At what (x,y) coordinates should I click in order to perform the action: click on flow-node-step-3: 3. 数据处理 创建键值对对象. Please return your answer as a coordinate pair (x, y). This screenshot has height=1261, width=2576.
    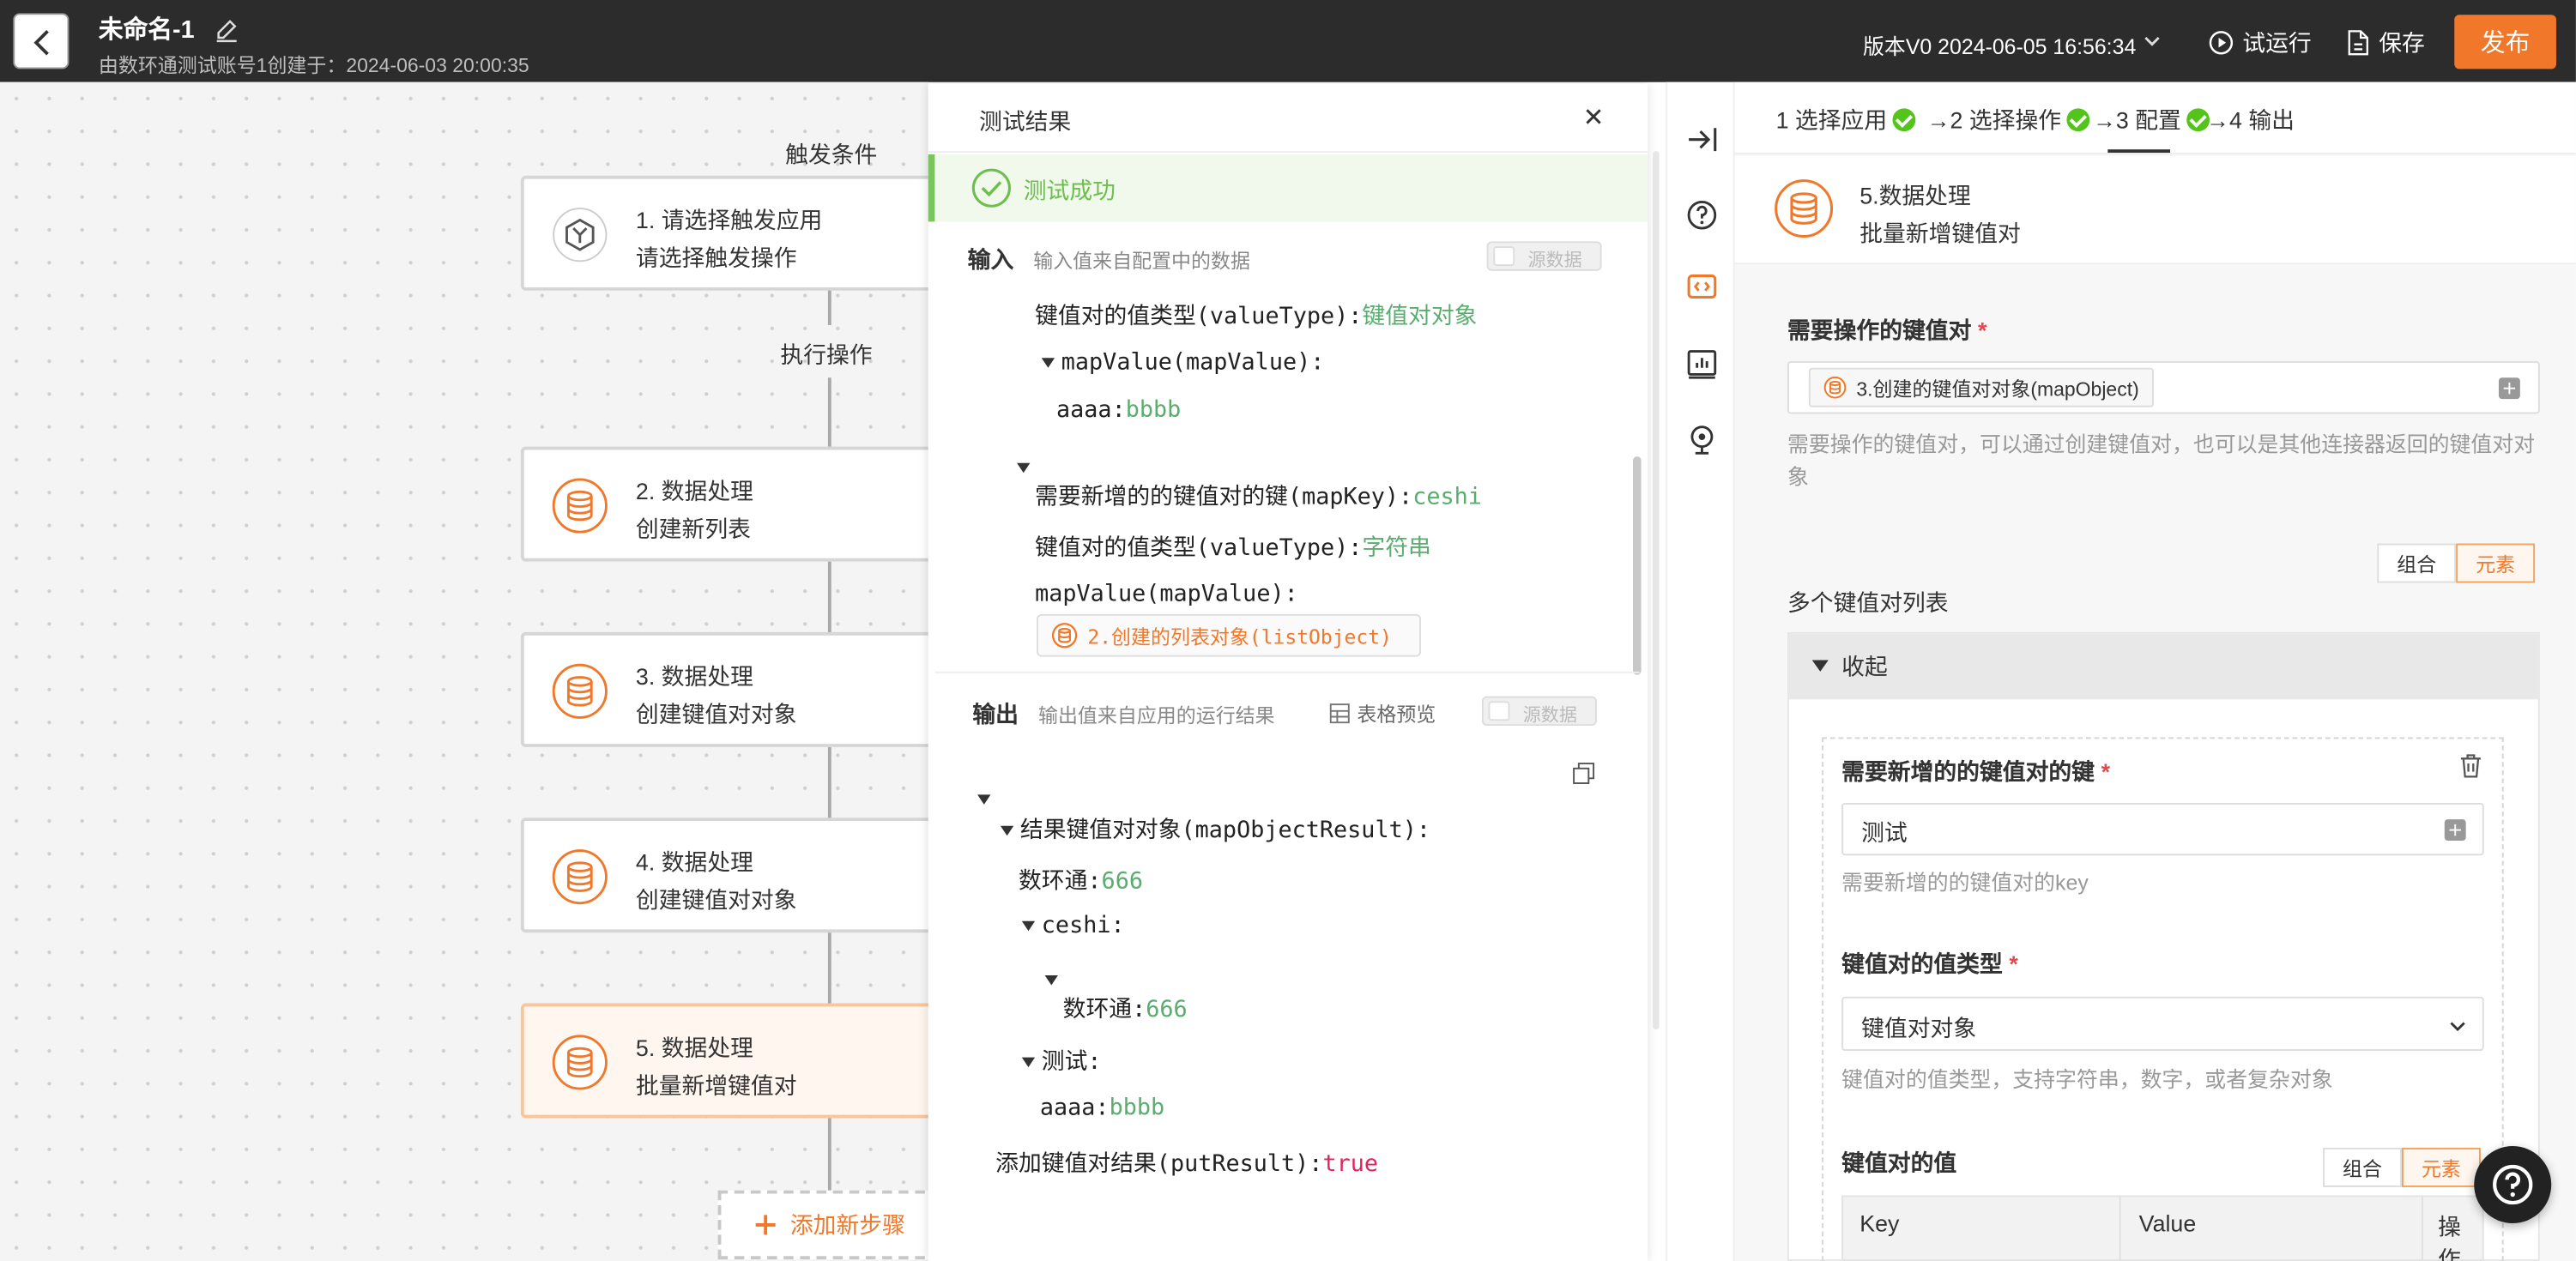
    Looking at the image, I should click on (734, 689).